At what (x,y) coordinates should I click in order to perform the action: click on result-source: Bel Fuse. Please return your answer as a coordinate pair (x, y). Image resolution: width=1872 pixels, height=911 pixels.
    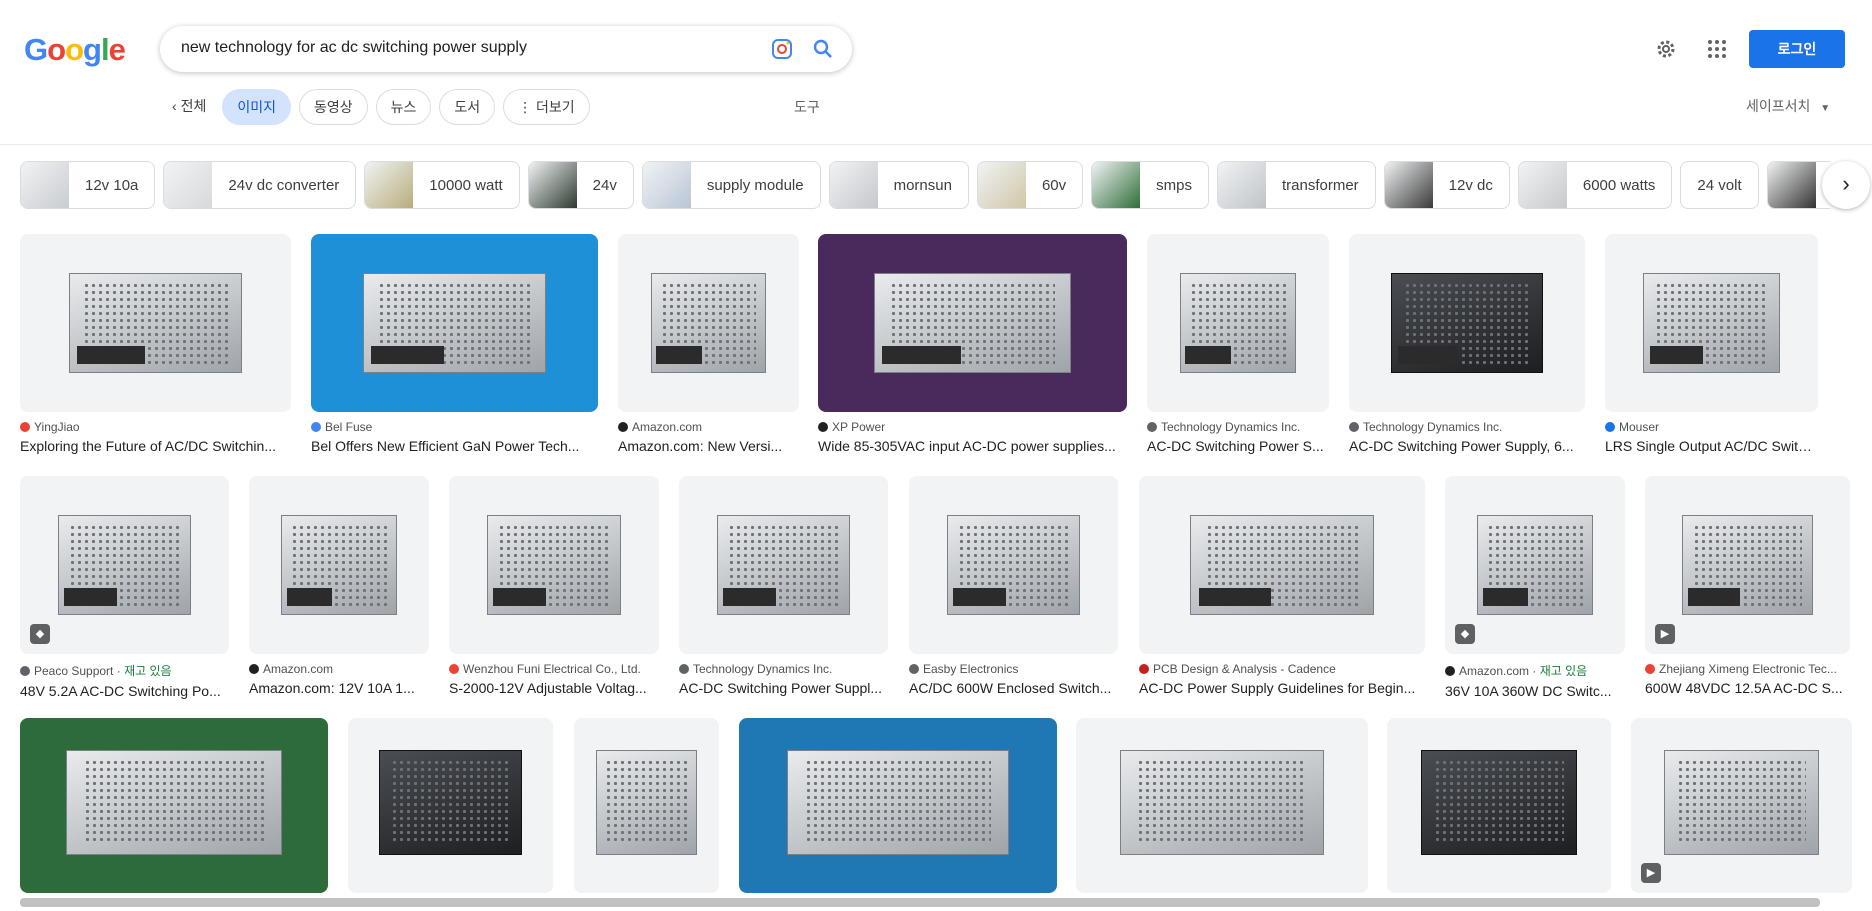
    Looking at the image, I should click on (454, 427).